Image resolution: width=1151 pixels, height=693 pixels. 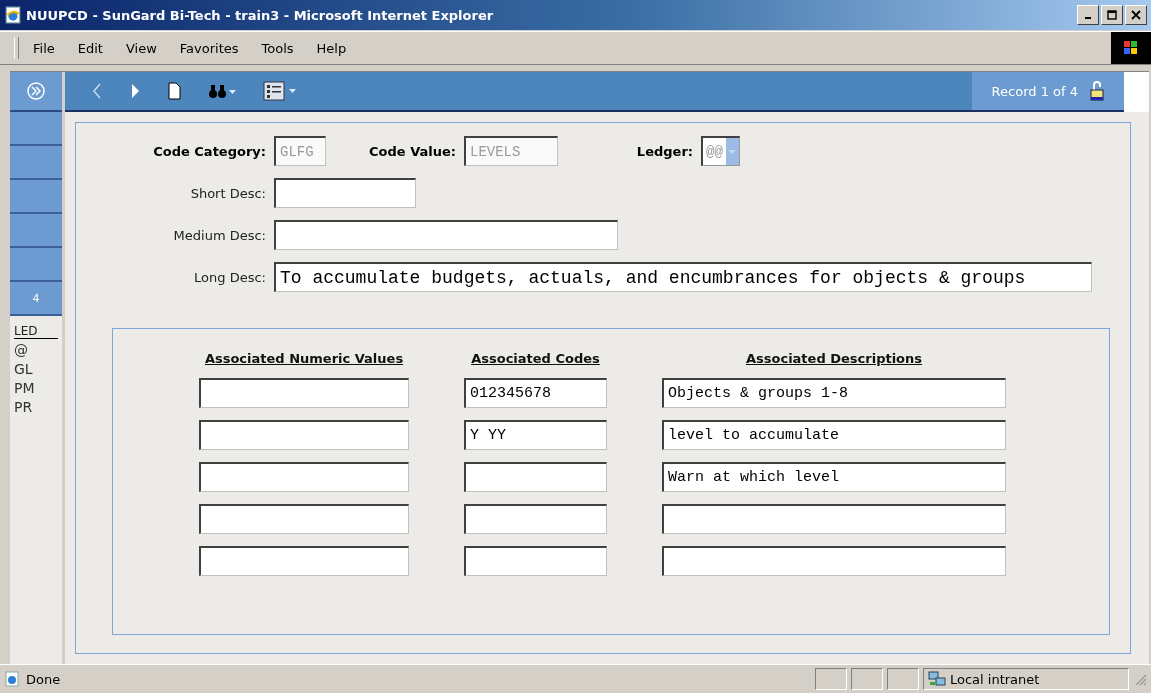 What do you see at coordinates (834, 358) in the screenshot?
I see `column-header: Associated Descriptions` at bounding box center [834, 358].